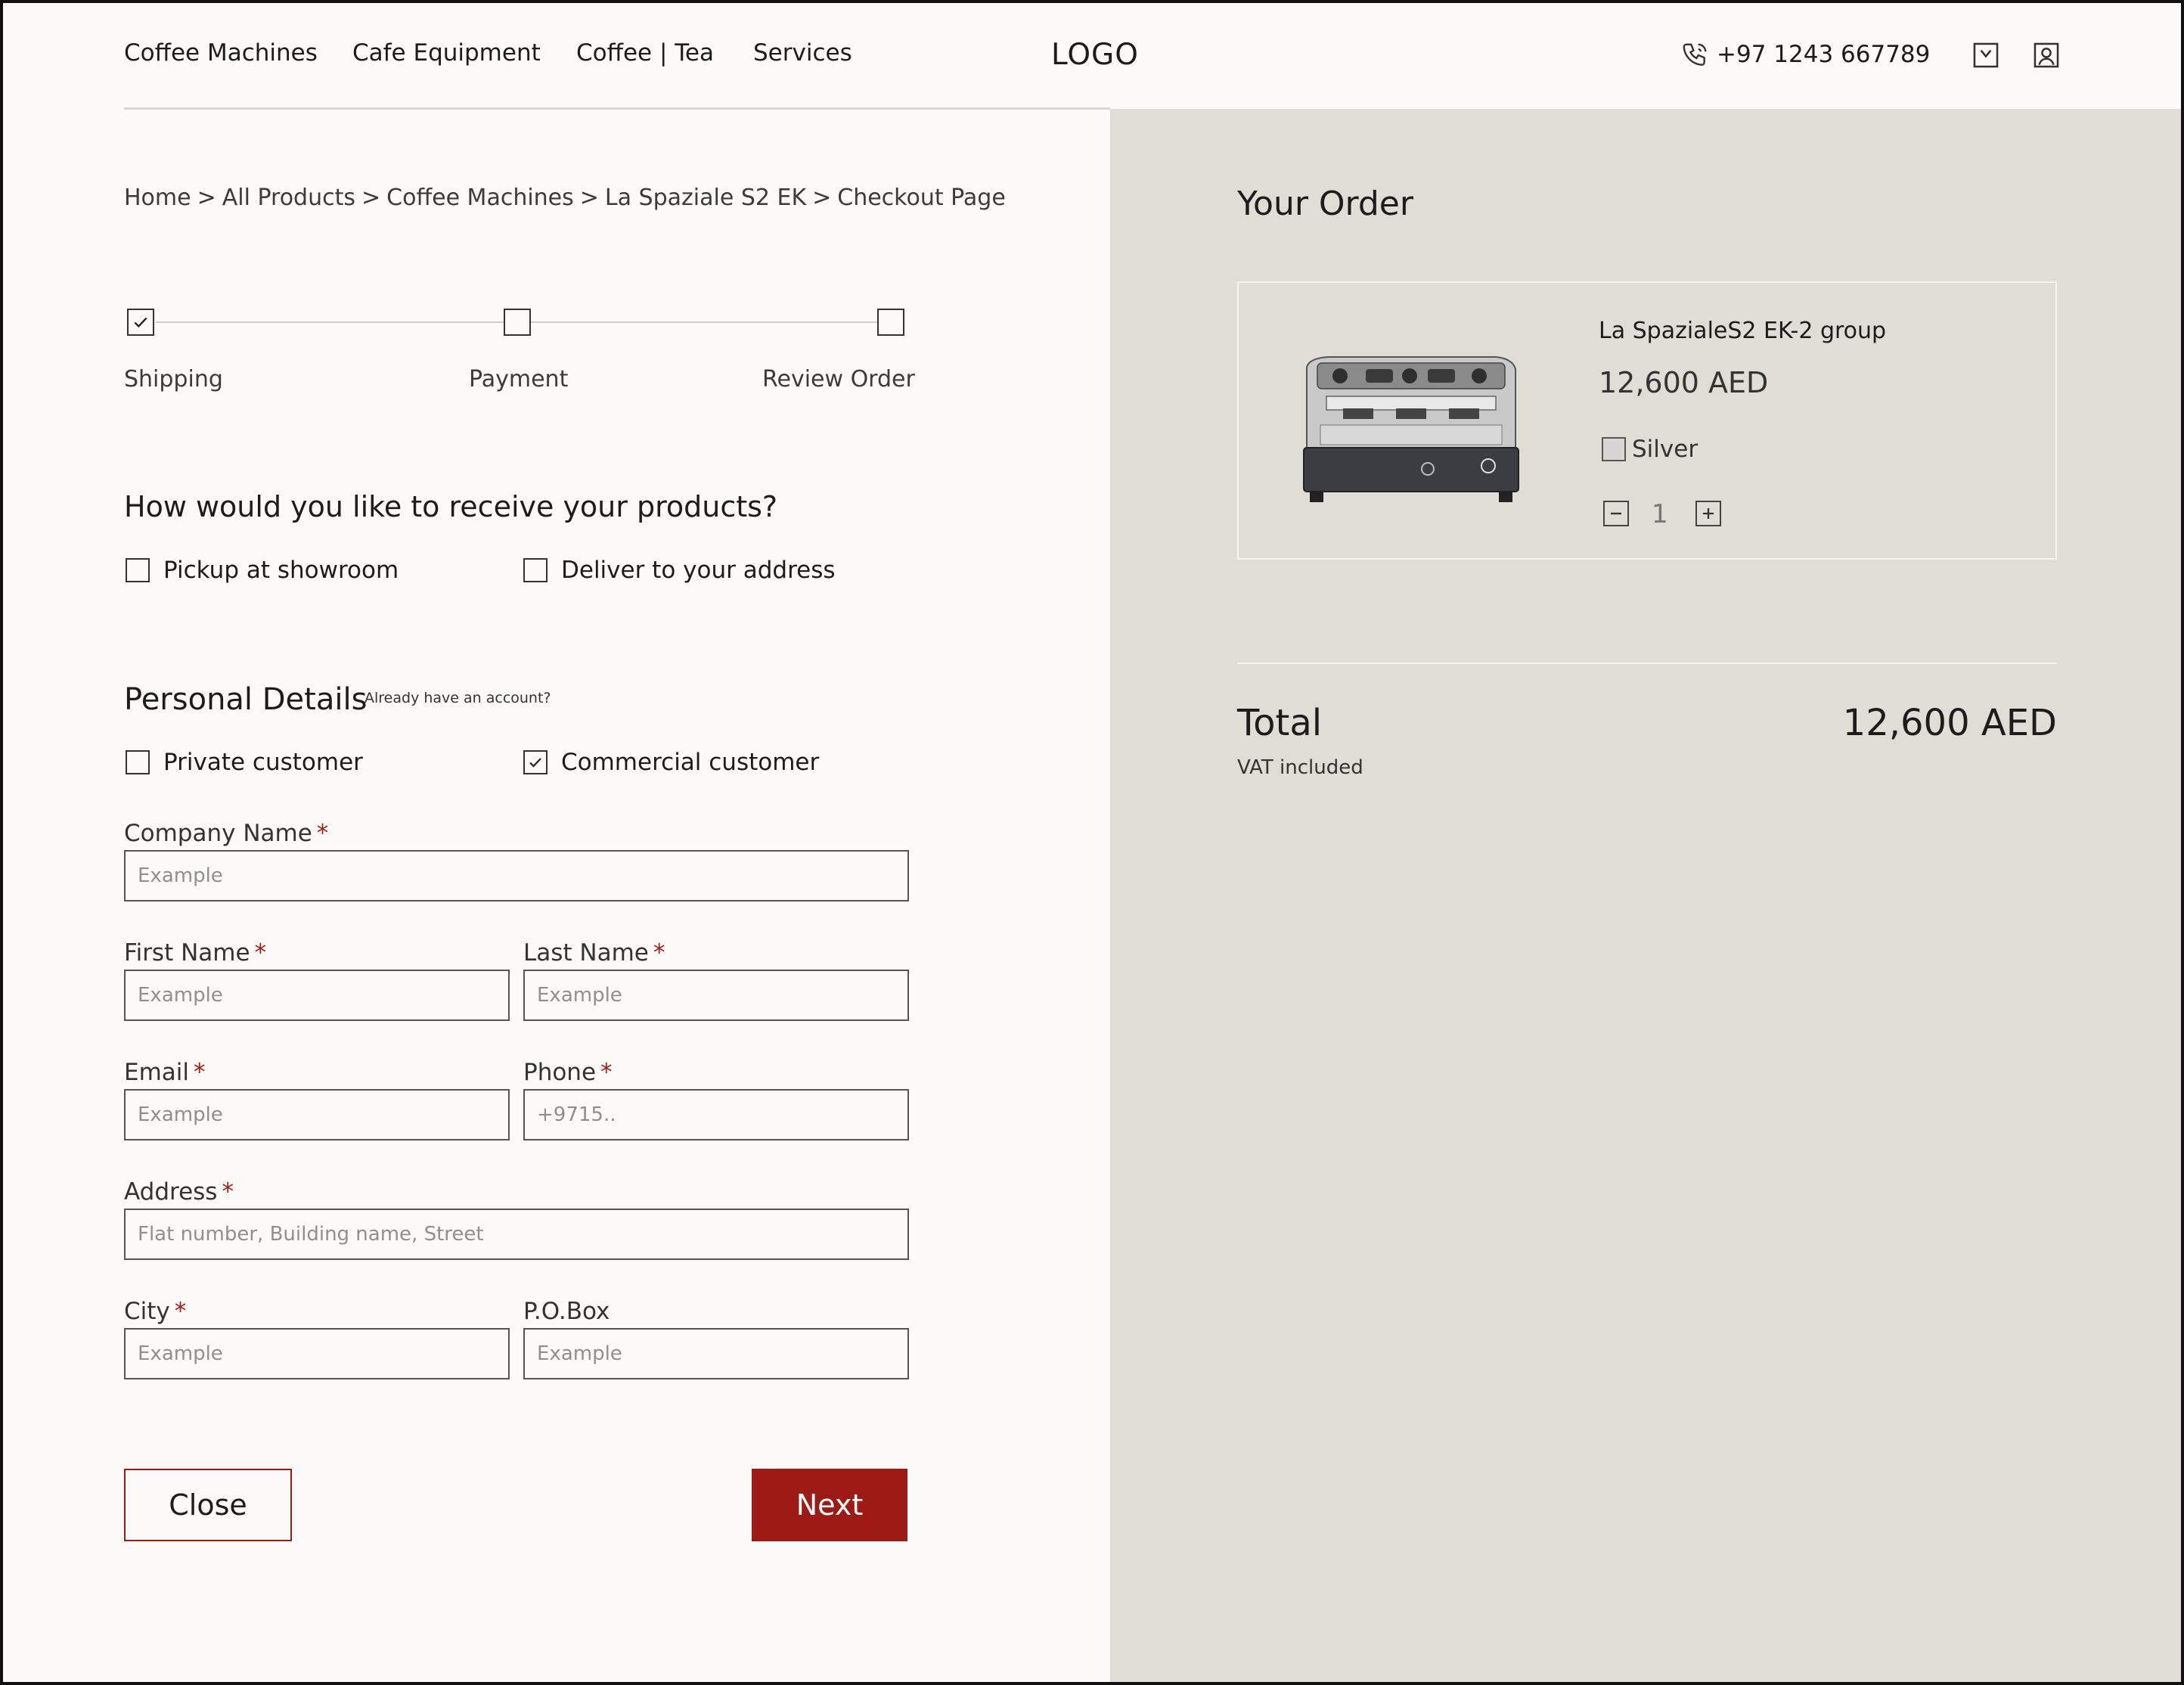  Describe the element at coordinates (317, 995) in the screenshot. I see `first-name-input` at that location.